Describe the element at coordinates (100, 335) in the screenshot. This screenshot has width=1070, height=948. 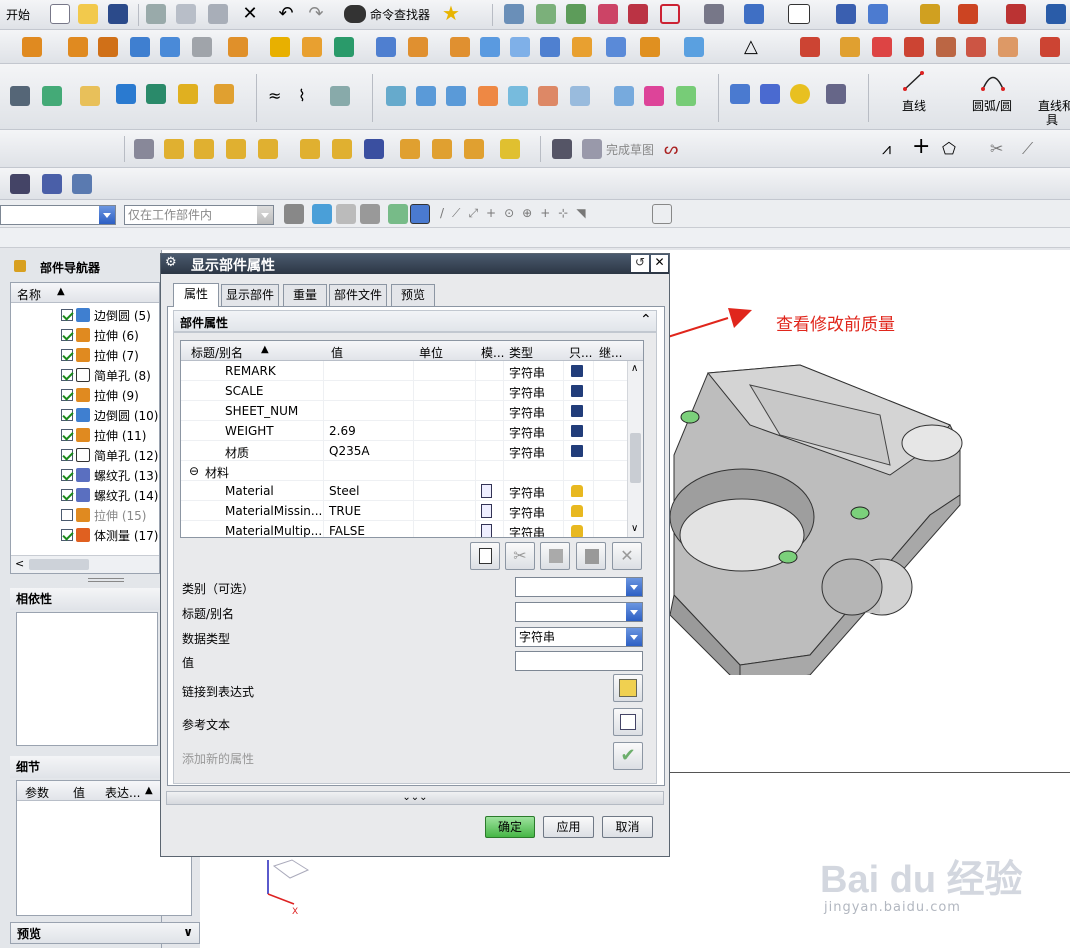
I see `tree-item: 拉伸 (6)` at that location.